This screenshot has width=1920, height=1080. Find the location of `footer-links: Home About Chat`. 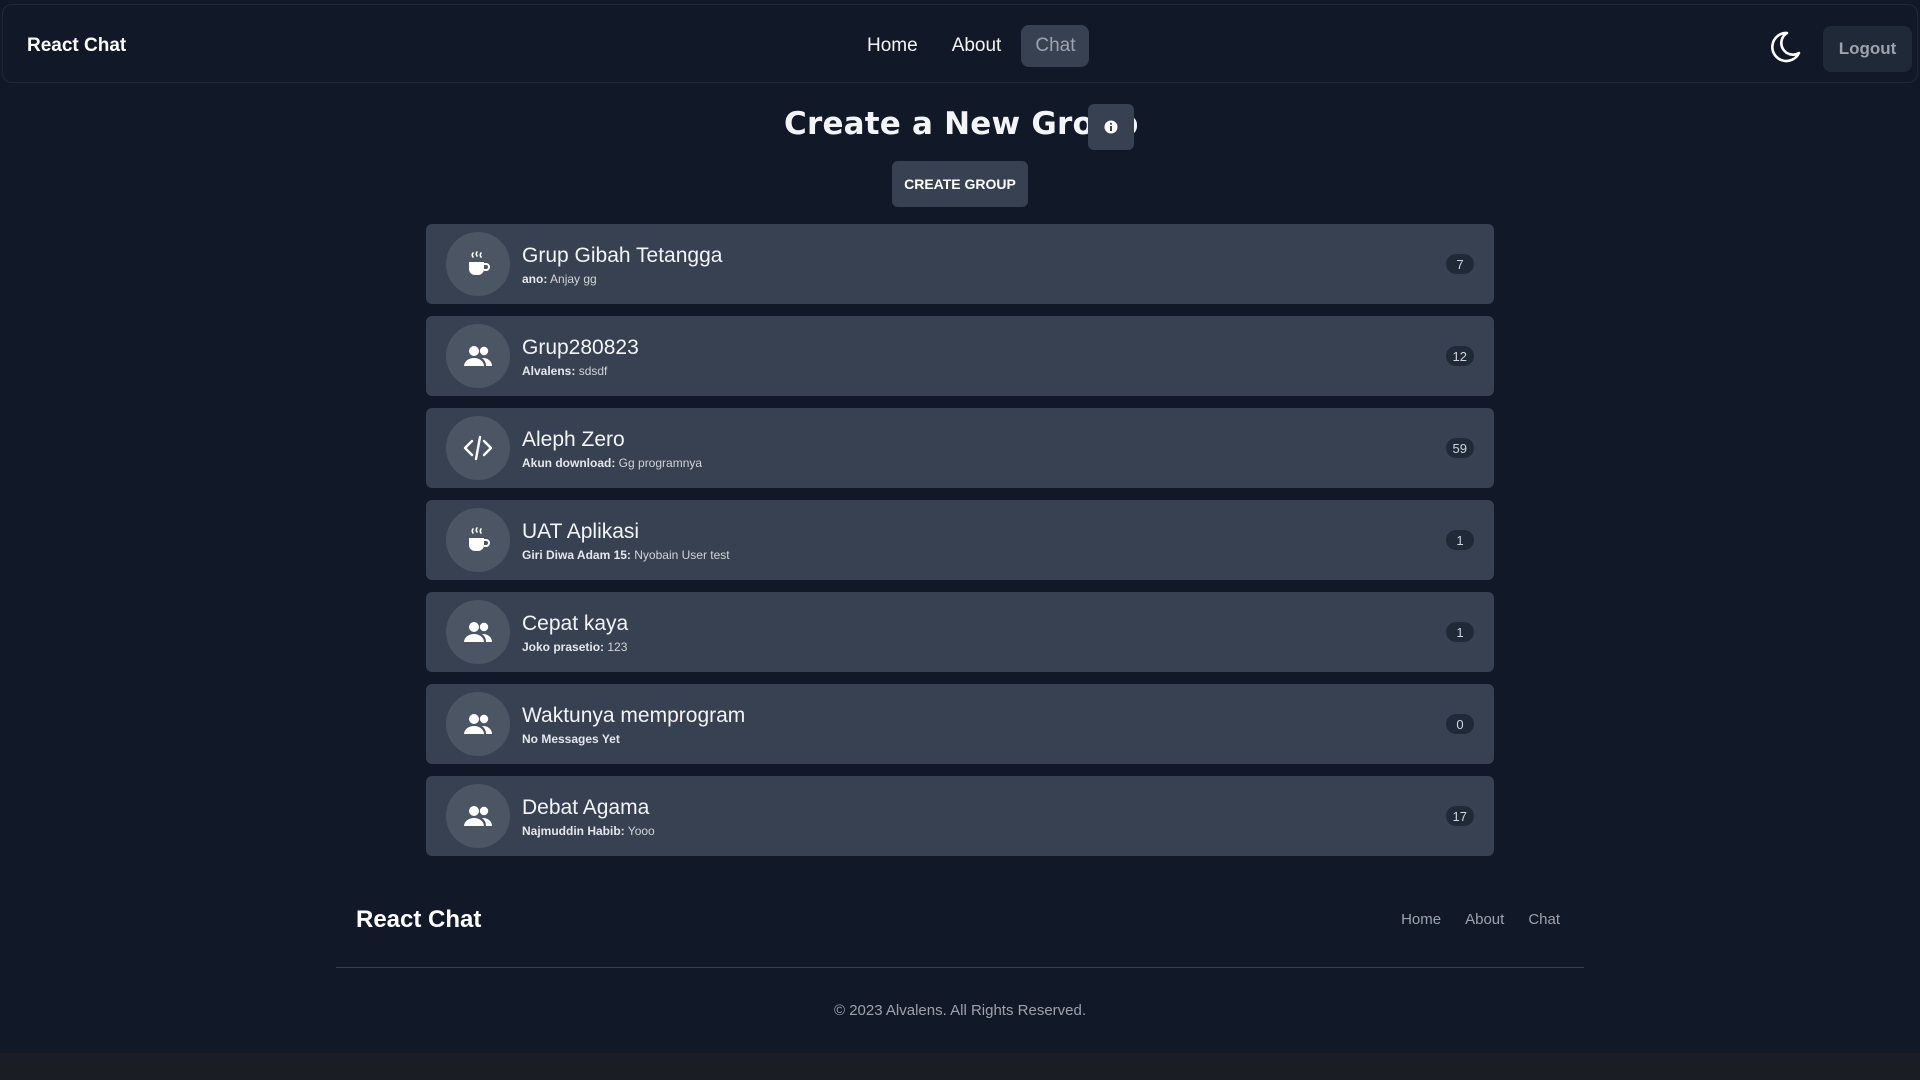

footer-links: Home About Chat is located at coordinates (1480, 919).